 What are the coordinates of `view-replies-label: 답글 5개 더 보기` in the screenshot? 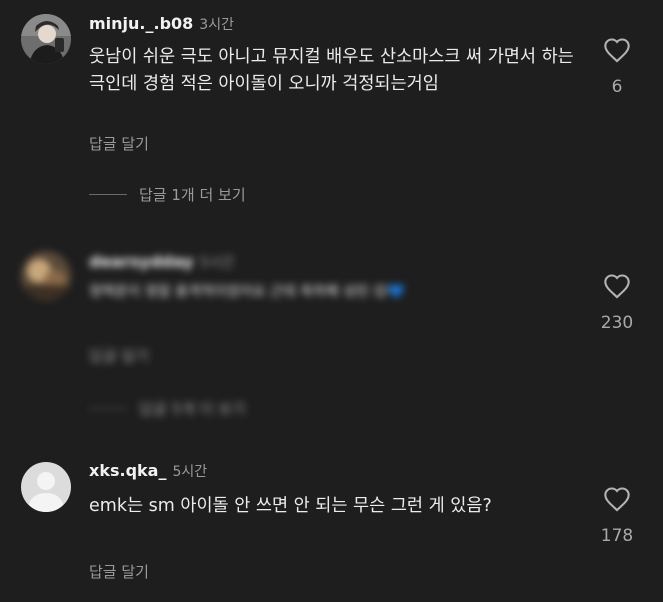 It's located at (192, 409).